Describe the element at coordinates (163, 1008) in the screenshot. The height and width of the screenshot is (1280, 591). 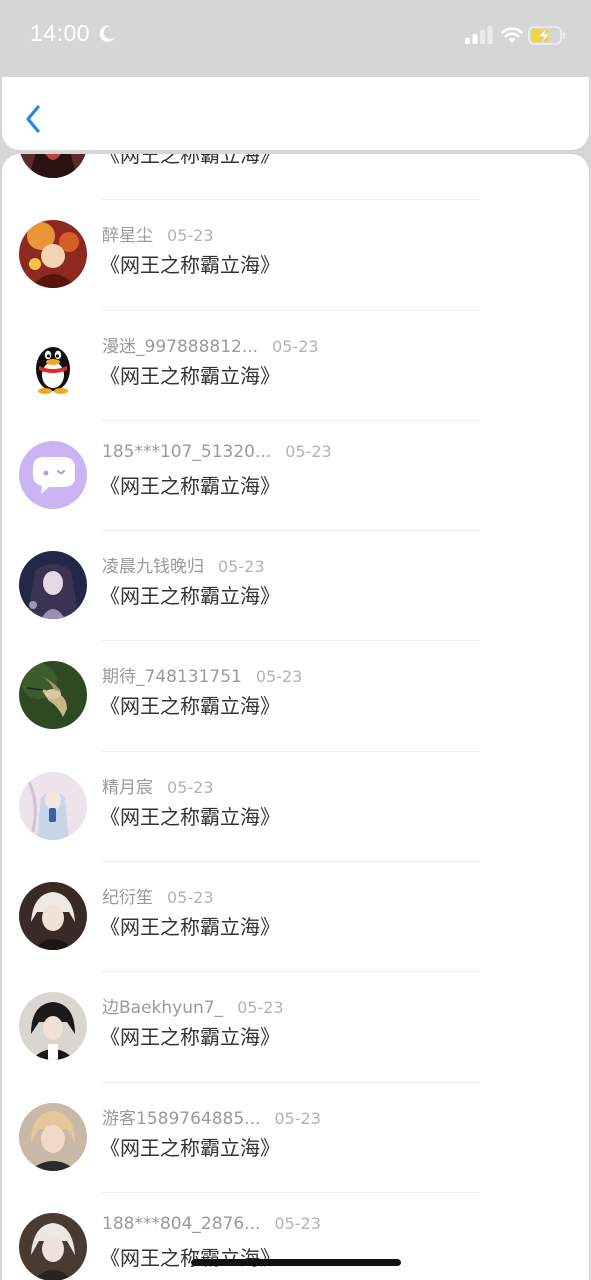
I see `reader-name: 边Baekhyun7_` at that location.